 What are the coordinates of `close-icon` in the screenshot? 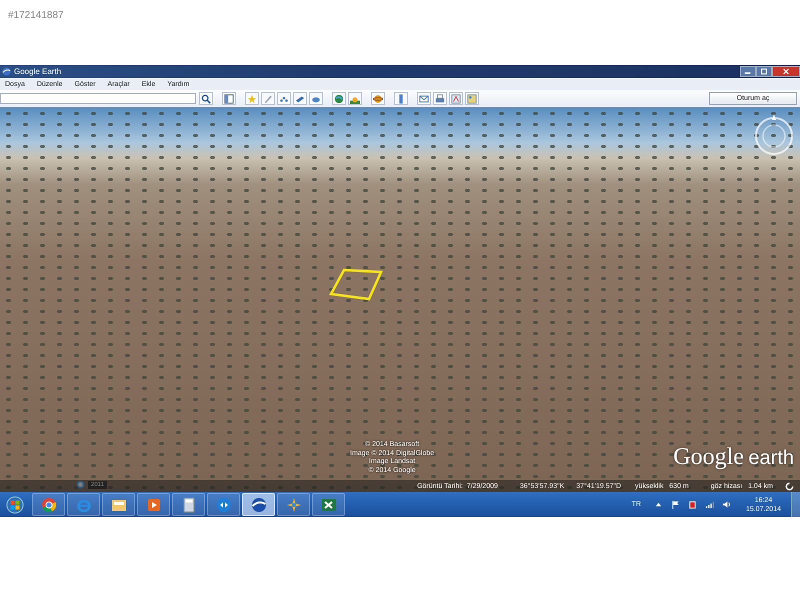 It's located at (786, 71).